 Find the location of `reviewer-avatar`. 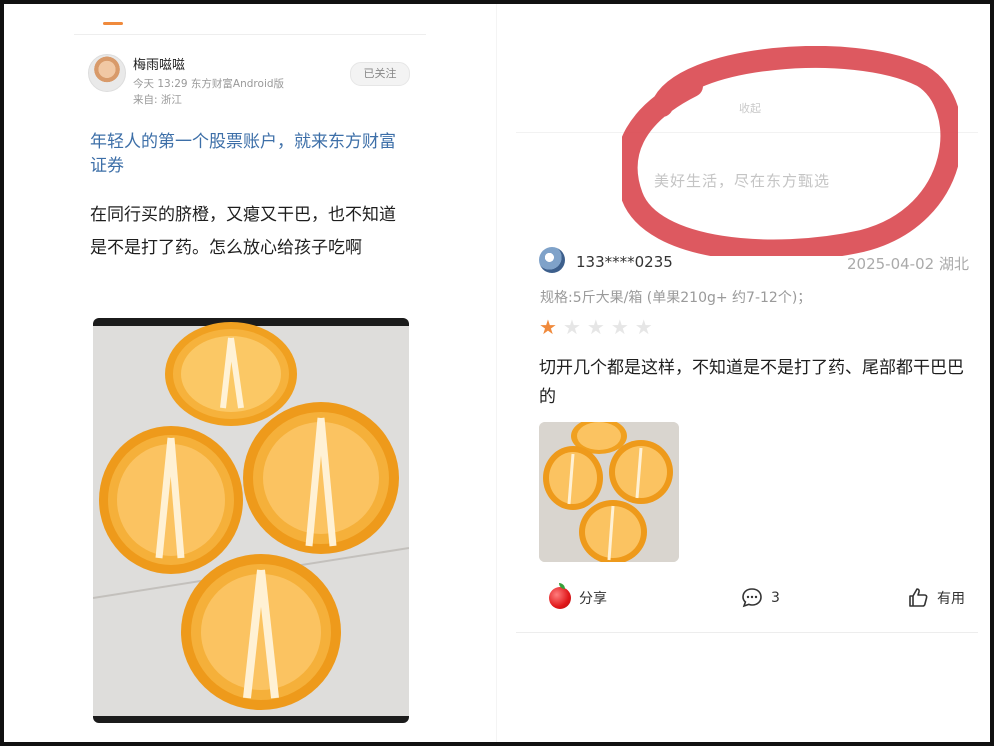

reviewer-avatar is located at coordinates (552, 260).